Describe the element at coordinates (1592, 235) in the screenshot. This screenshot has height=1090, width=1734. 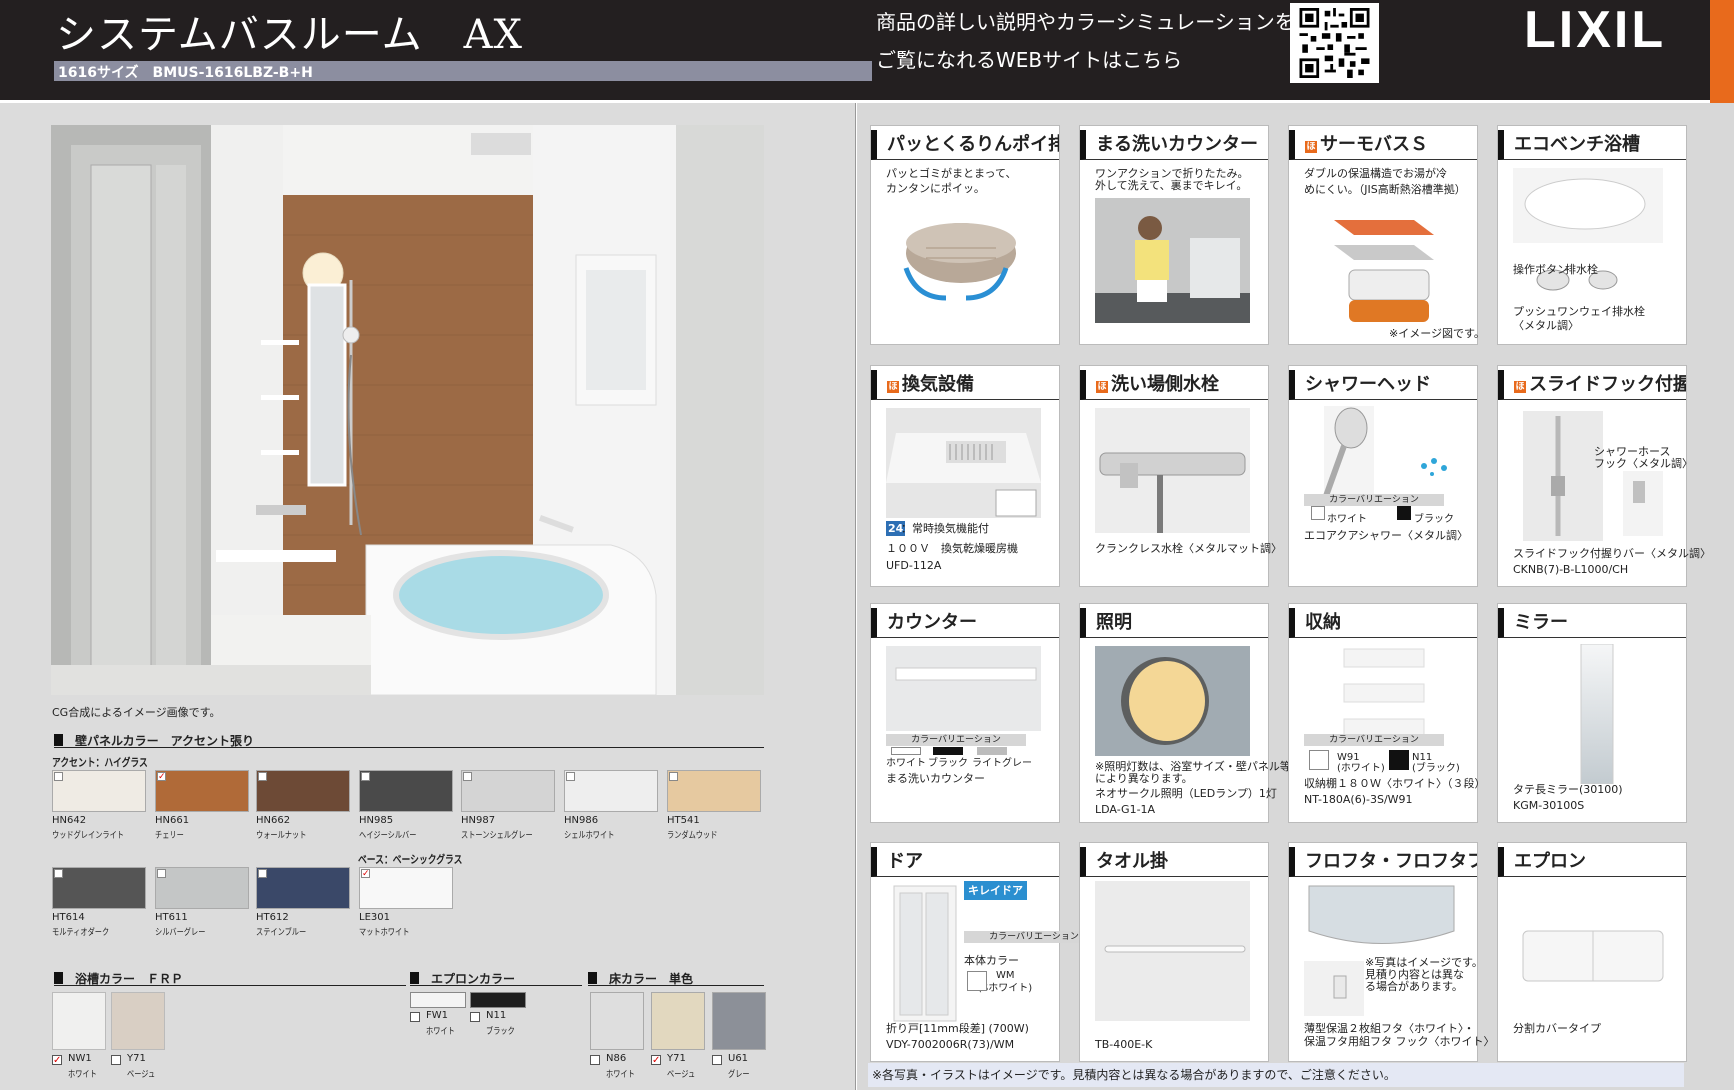
I see `feature-card-4: エコベンチ浴槽 操作ボタン 排水栓 プッシュワンウェイ排水栓 〈メタル調〉` at that location.